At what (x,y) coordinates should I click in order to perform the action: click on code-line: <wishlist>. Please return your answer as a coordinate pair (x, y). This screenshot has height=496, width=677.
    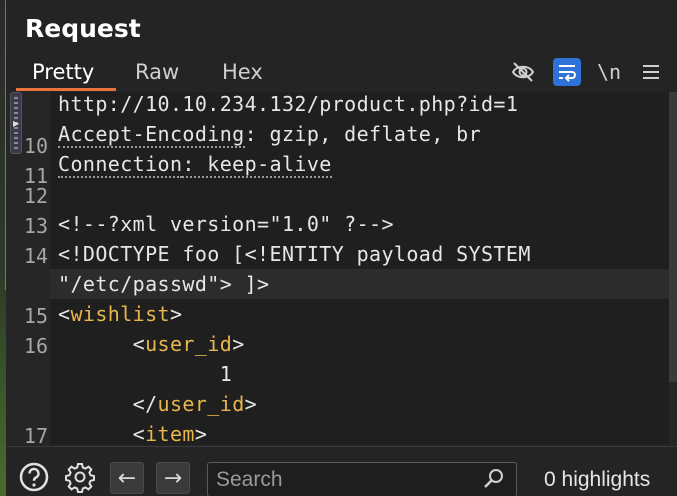
    Looking at the image, I should click on (120, 314).